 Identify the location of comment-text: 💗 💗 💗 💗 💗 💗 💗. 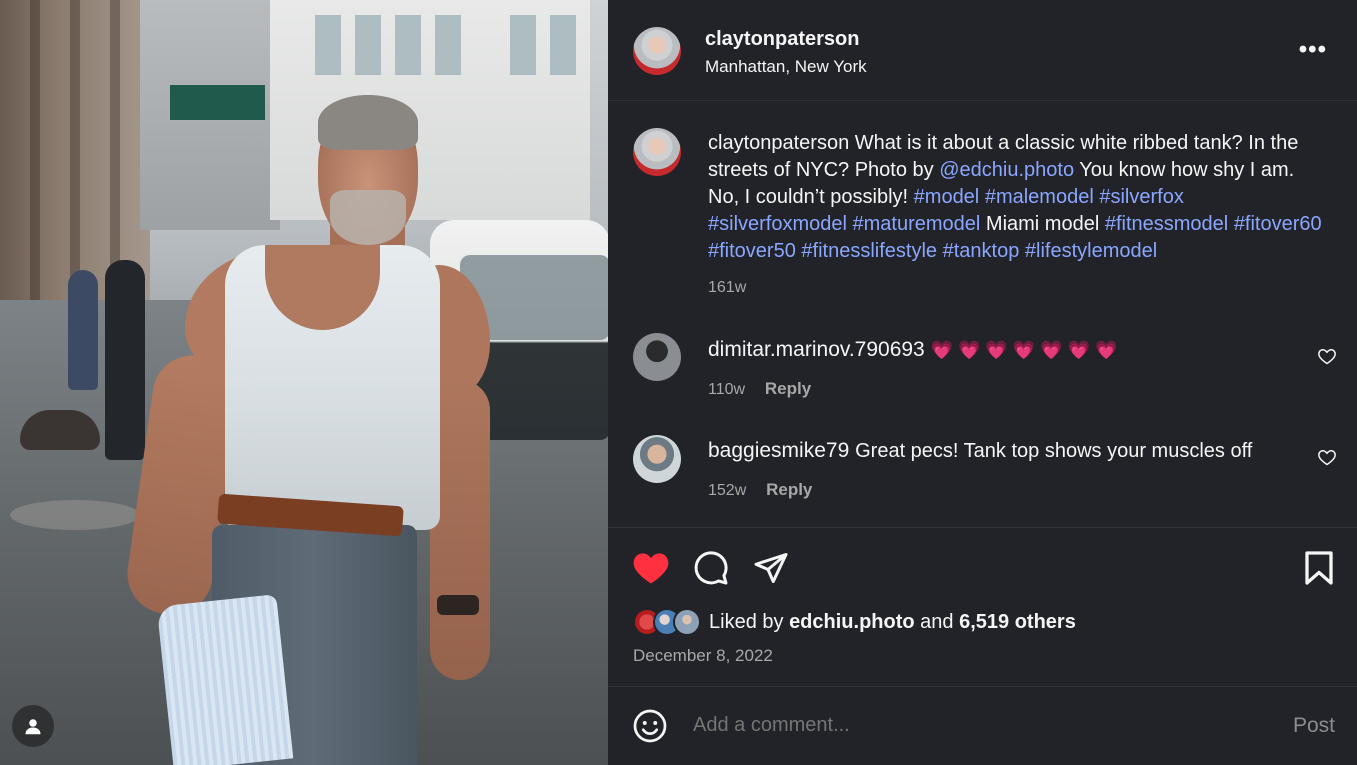
(1024, 350).